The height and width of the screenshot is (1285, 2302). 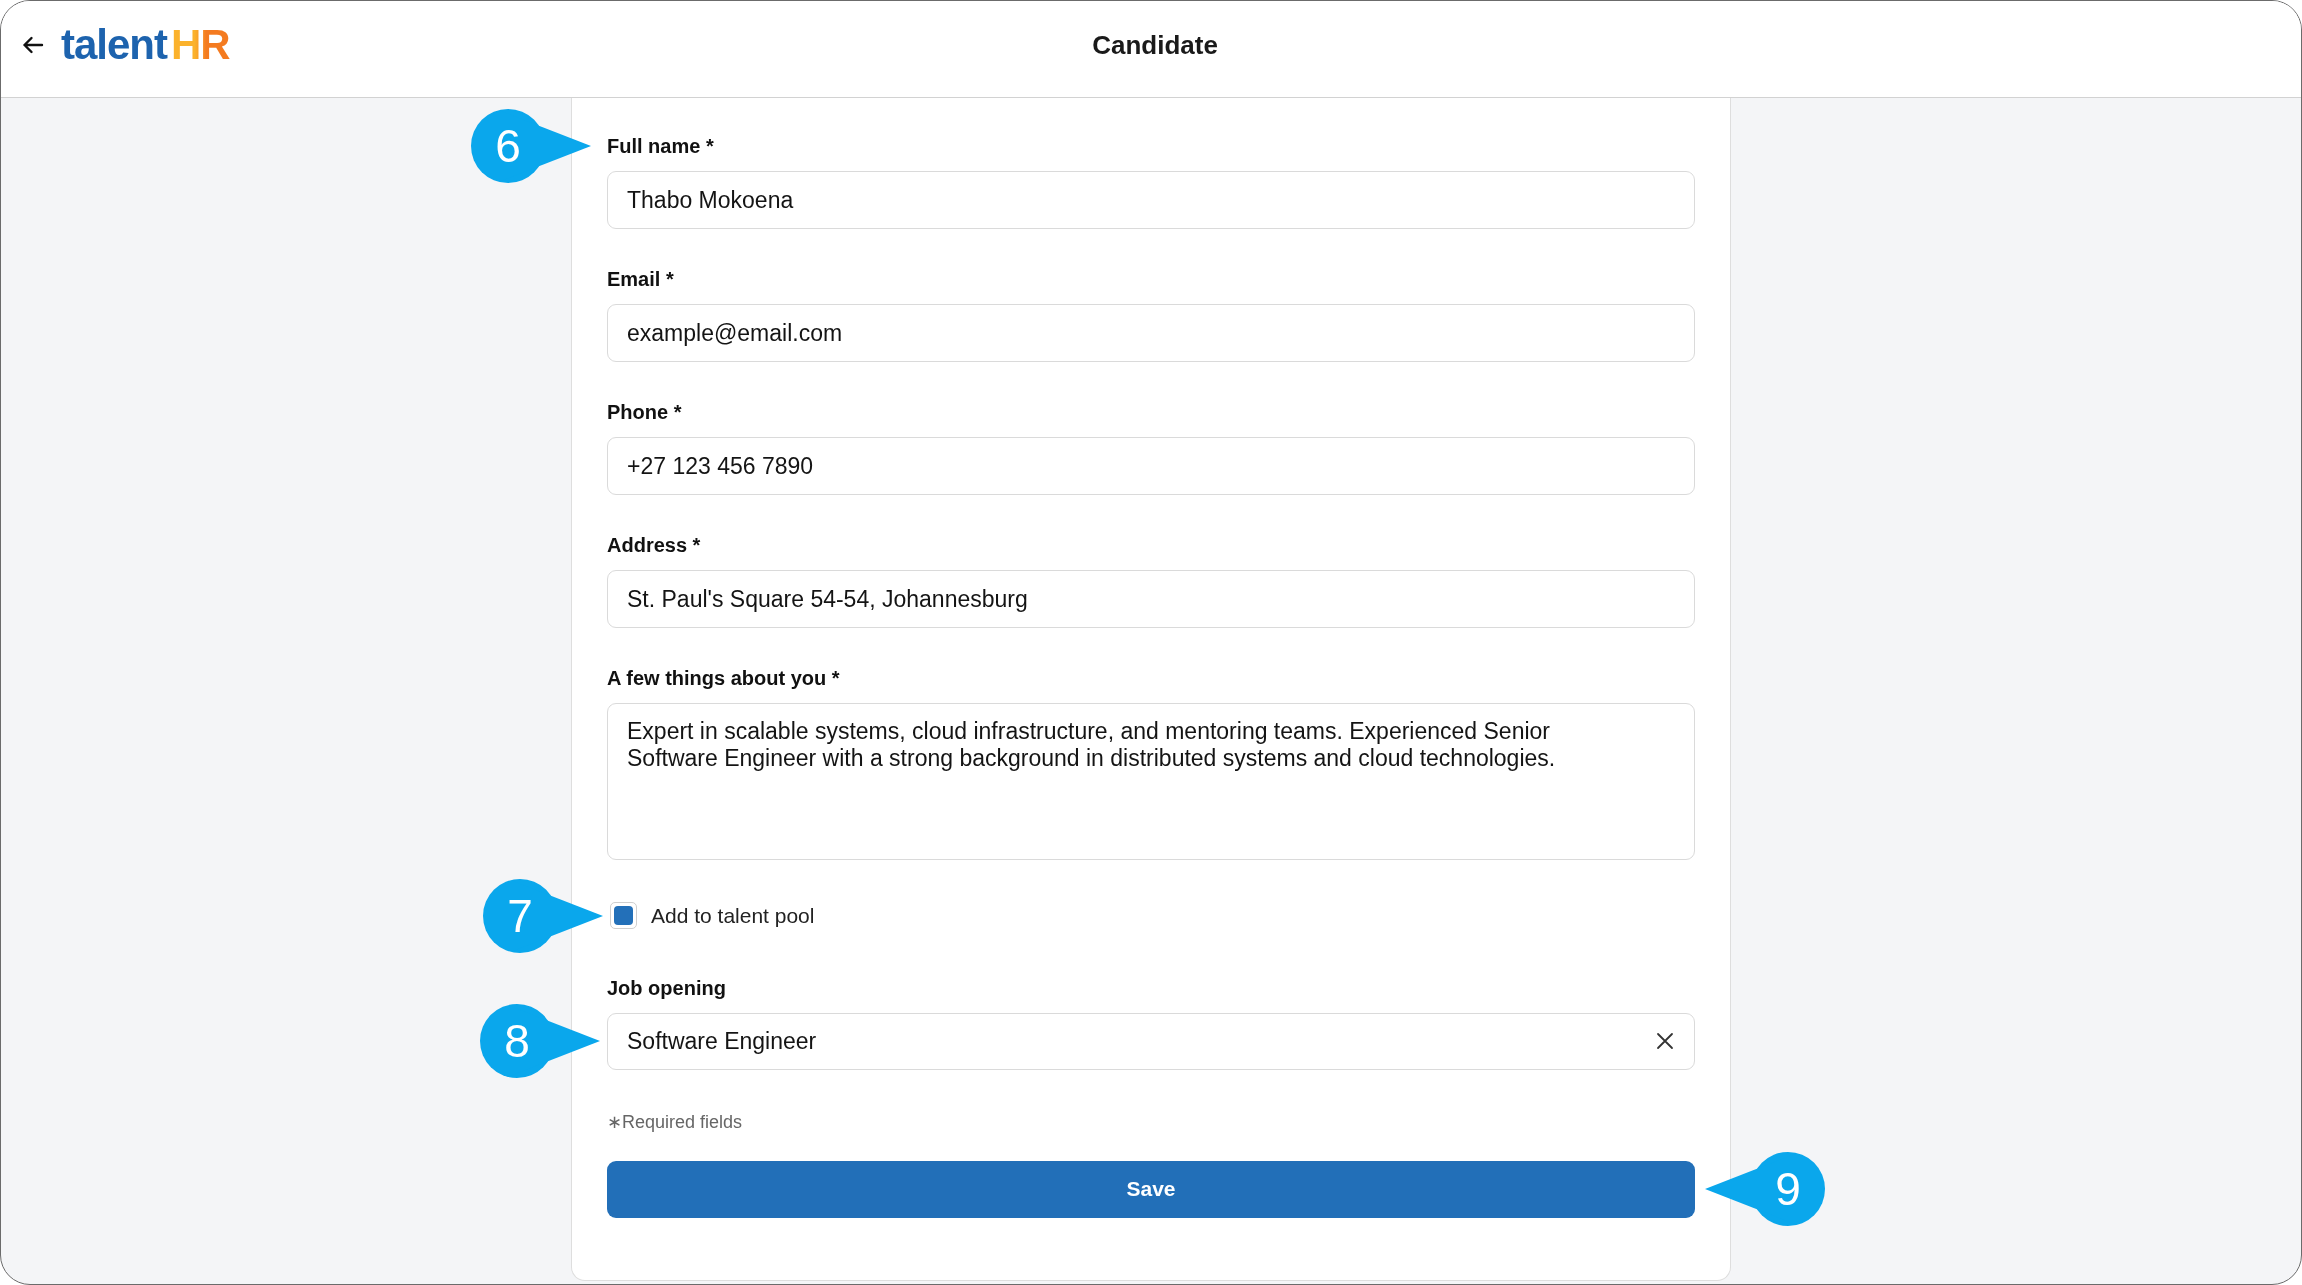 I want to click on input-field: Software Engineer, so click(x=1151, y=1041).